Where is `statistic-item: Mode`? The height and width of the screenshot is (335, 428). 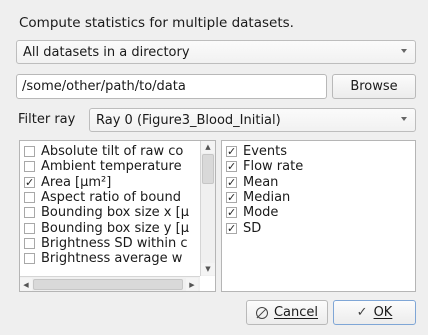 statistic-item: Mode is located at coordinates (252, 212).